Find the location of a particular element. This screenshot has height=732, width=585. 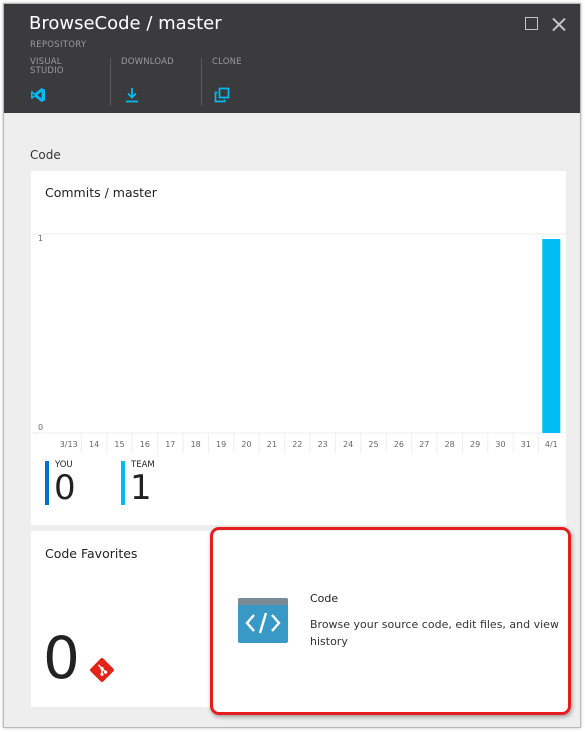

chart-x-tick-label: 22 is located at coordinates (297, 444).